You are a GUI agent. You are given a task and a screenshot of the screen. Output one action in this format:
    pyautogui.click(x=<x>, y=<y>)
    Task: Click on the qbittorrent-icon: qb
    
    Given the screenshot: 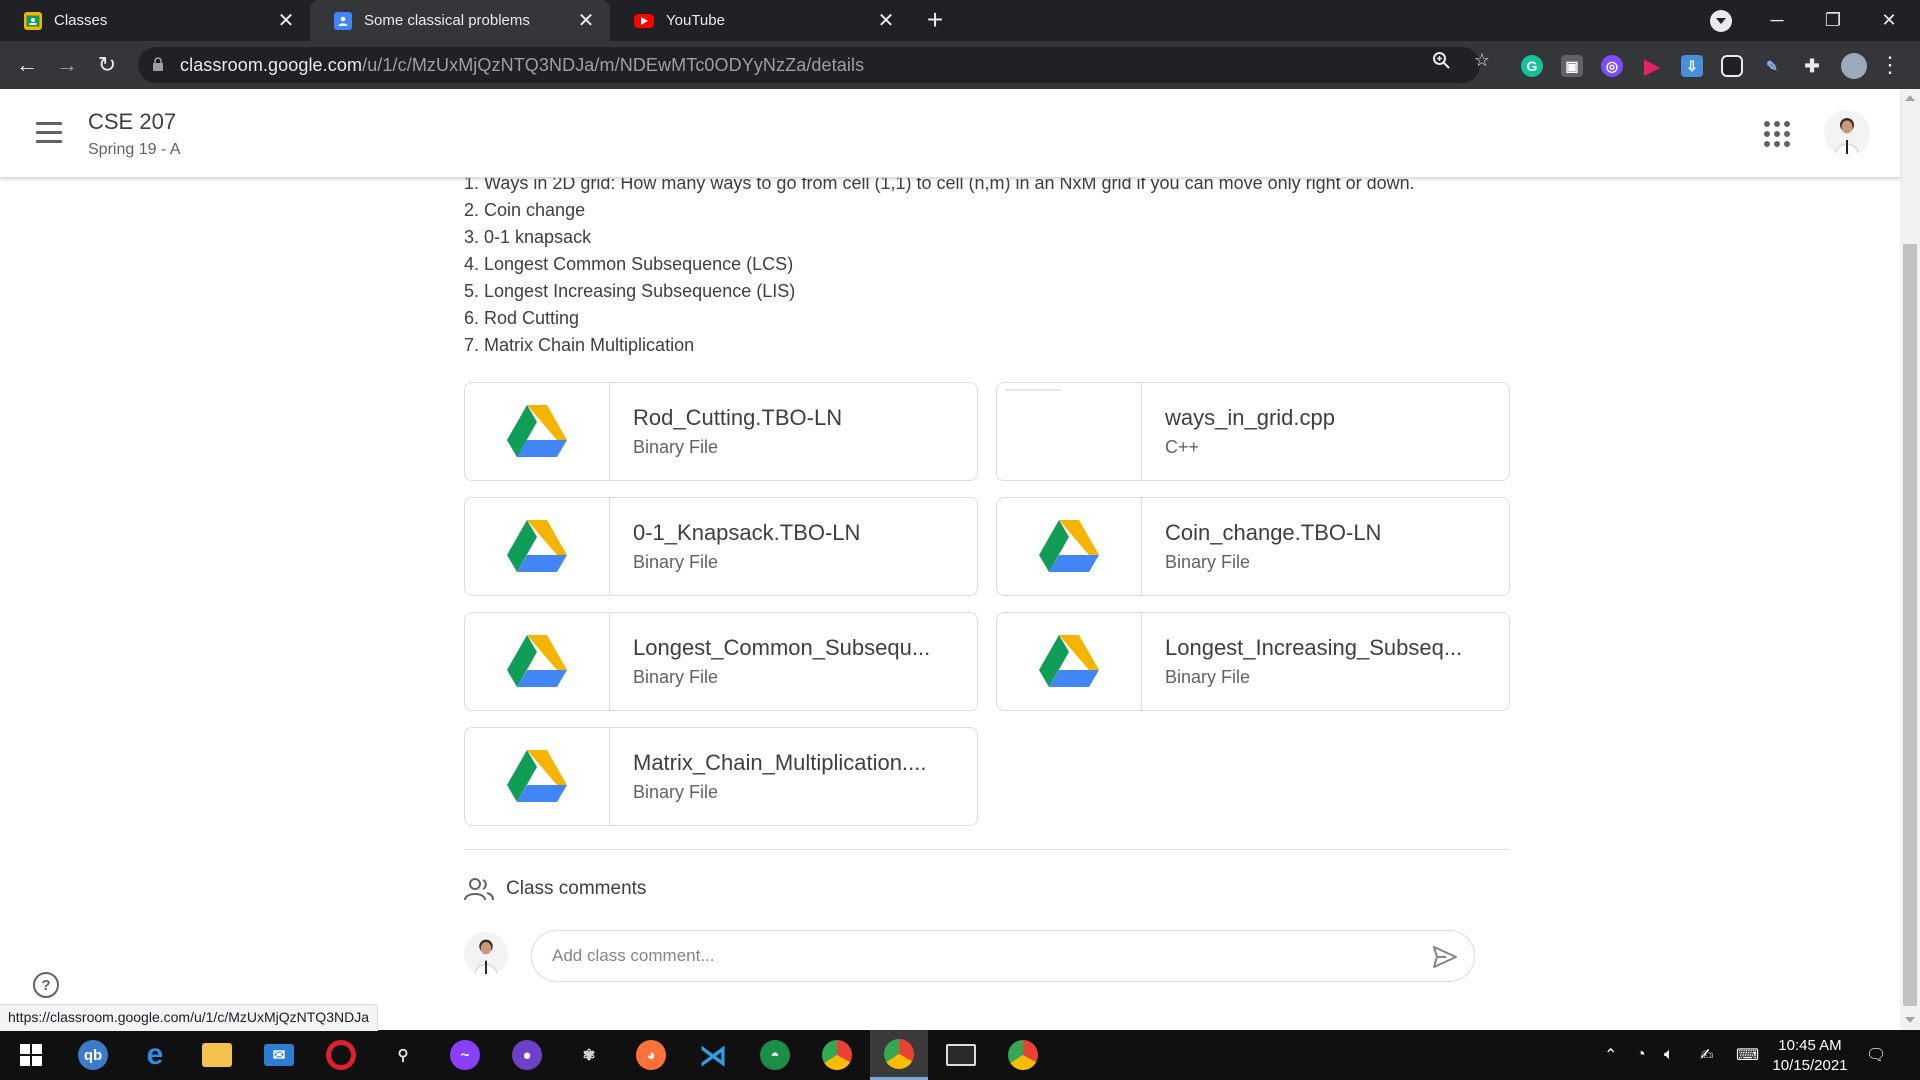 What is the action you would take?
    pyautogui.click(x=93, y=1055)
    